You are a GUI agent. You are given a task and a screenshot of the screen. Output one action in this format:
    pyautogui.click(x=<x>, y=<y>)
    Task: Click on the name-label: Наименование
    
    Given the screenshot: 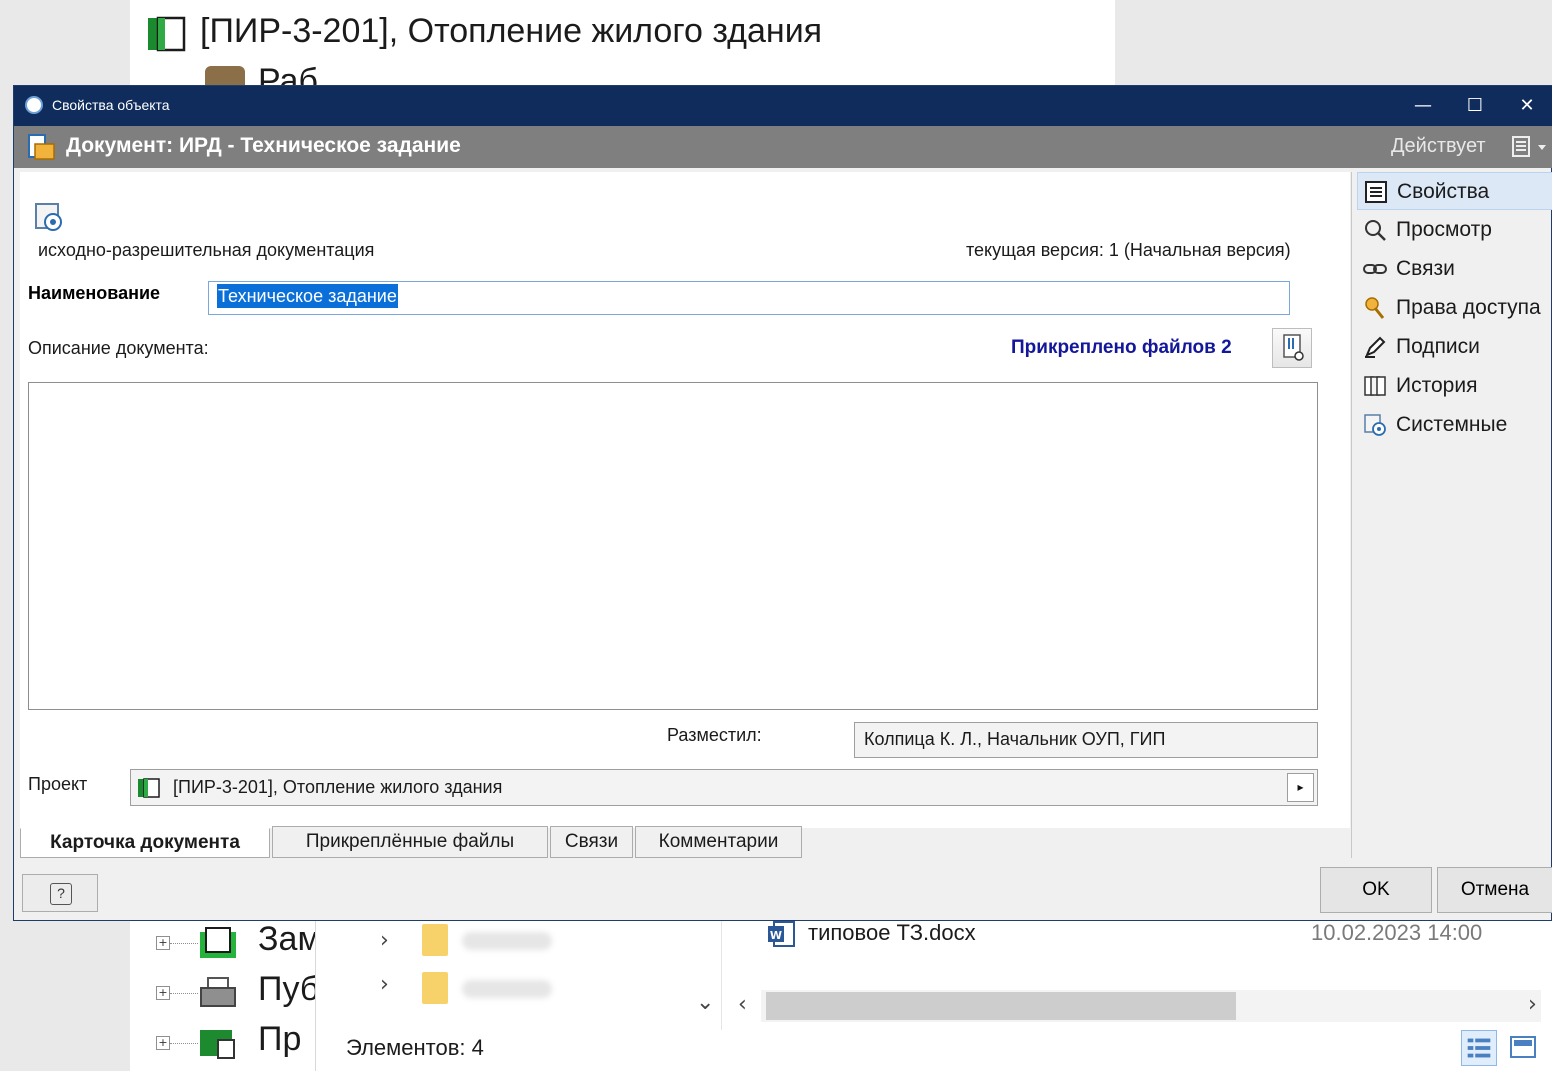 What is the action you would take?
    pyautogui.click(x=94, y=293)
    